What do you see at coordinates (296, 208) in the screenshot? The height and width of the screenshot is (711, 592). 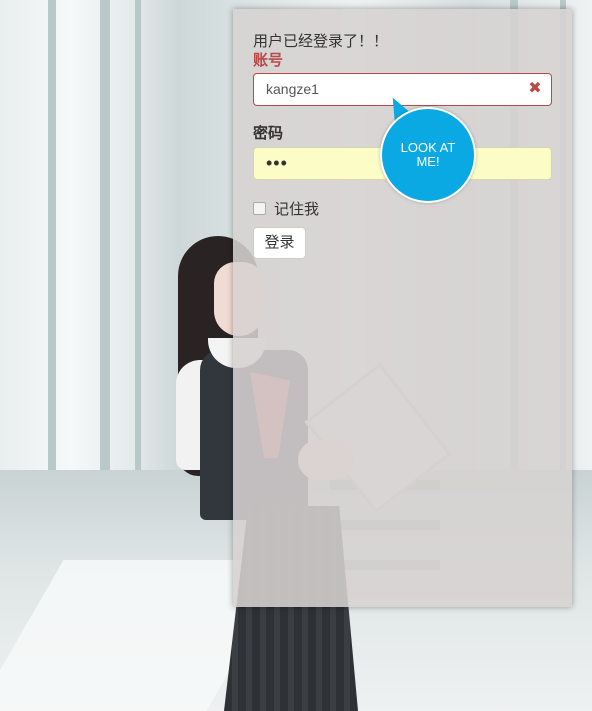 I see `remember-me-label: 记住我` at bounding box center [296, 208].